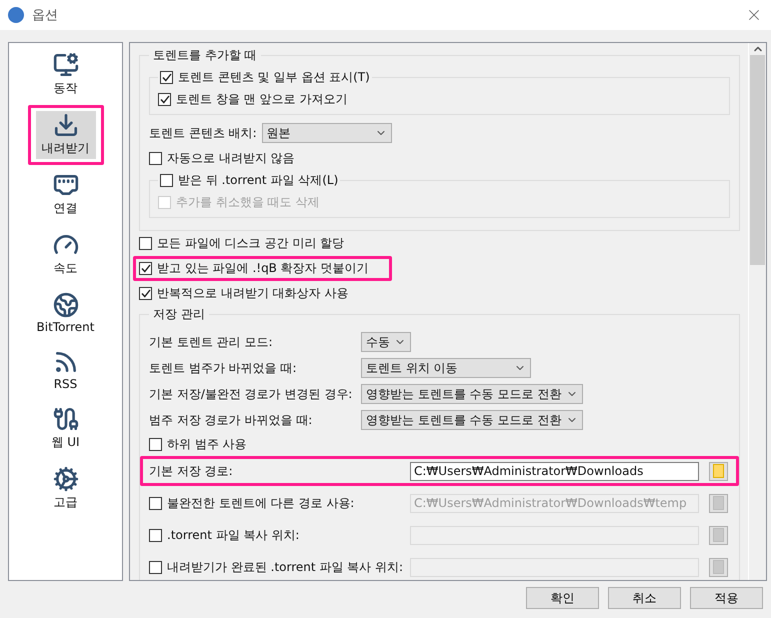 The image size is (771, 618). I want to click on field-label: 기본 저장 경로:, so click(191, 471).